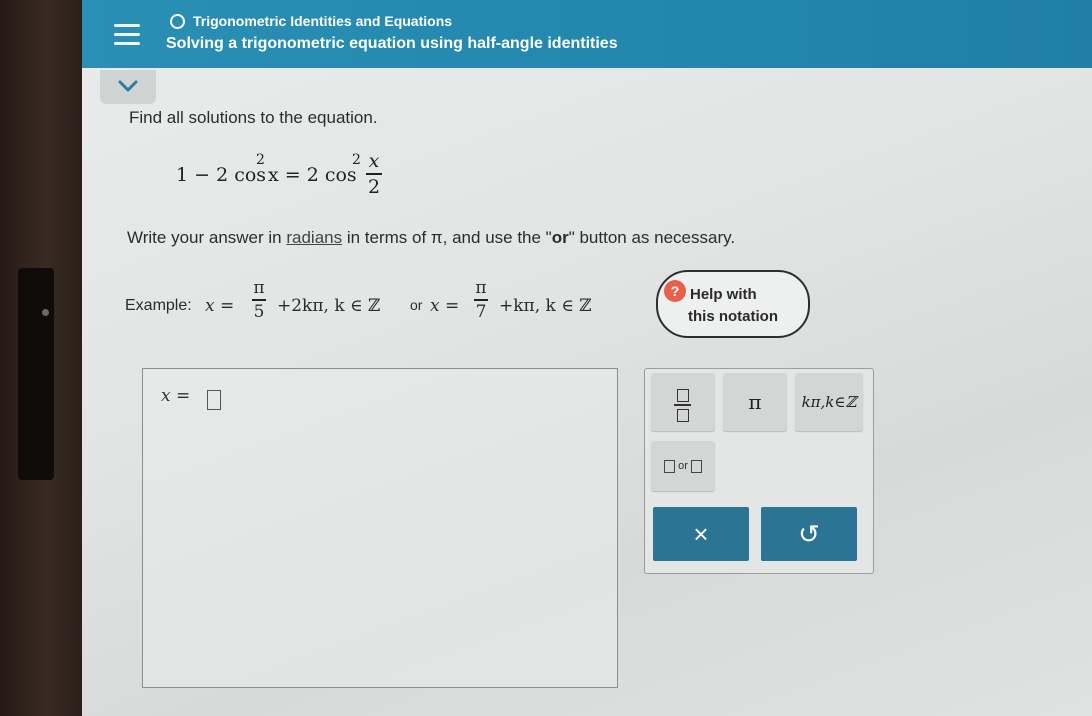 The height and width of the screenshot is (716, 1092). I want to click on instruction-text-1: Write your answer in, so click(207, 237).